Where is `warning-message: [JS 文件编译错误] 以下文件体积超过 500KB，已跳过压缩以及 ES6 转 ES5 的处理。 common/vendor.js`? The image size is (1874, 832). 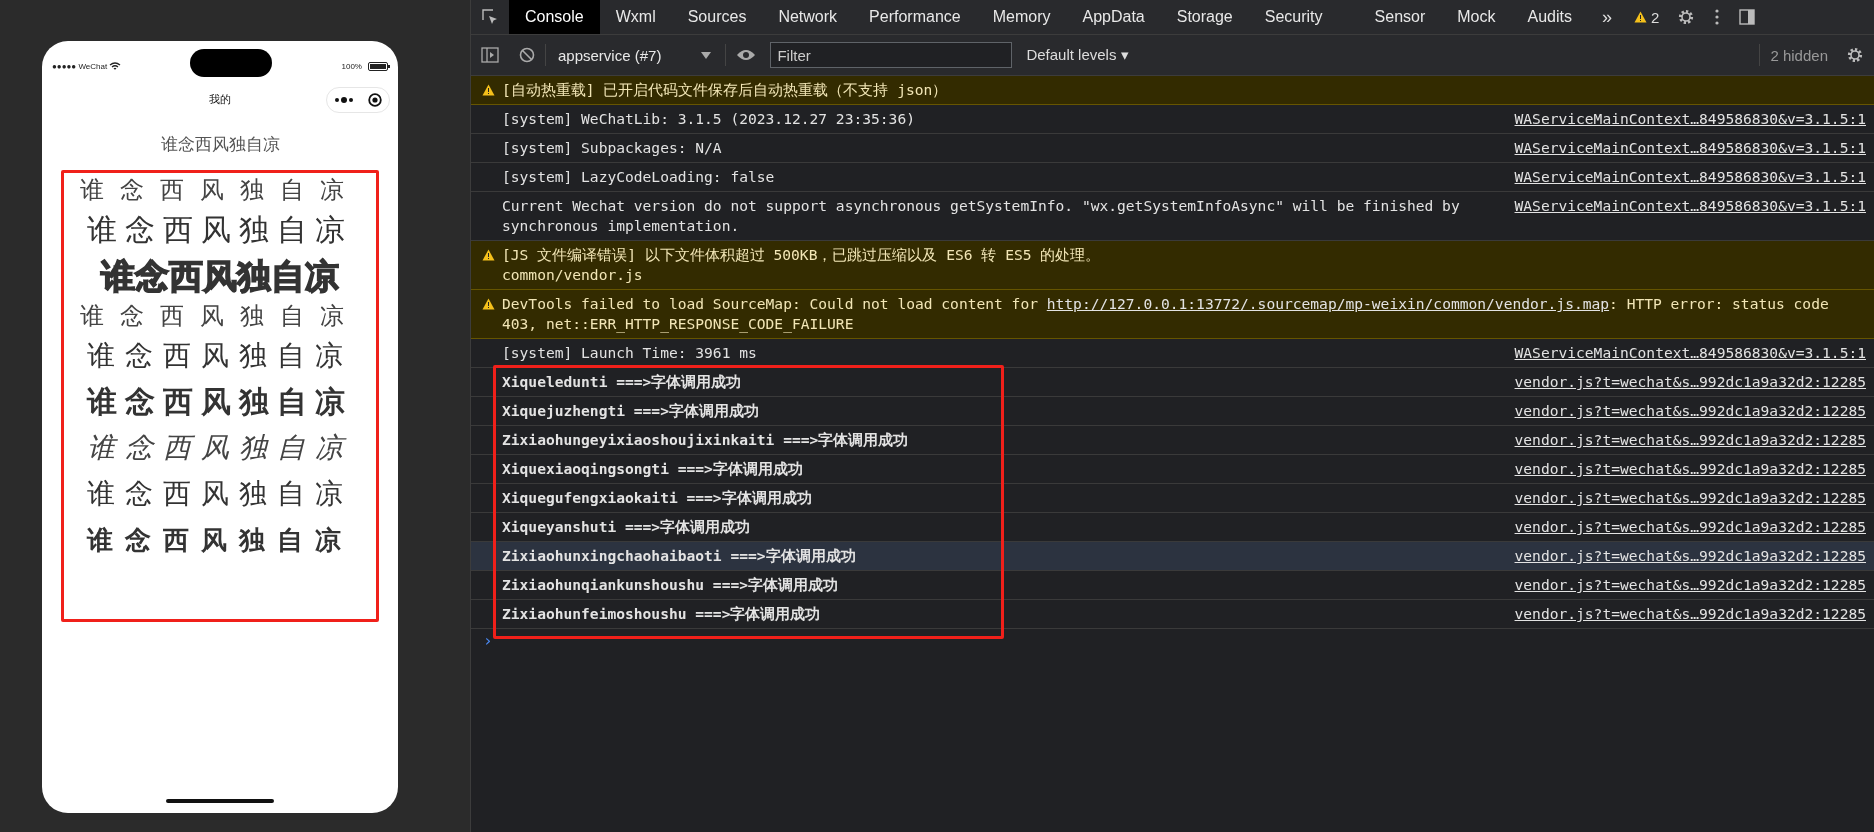 warning-message: [JS 文件编译错误] 以下文件体积超过 500KB，已跳过压缩以及 ES6 转 ES5 的处理。 common/vendor.js is located at coordinates (802, 265).